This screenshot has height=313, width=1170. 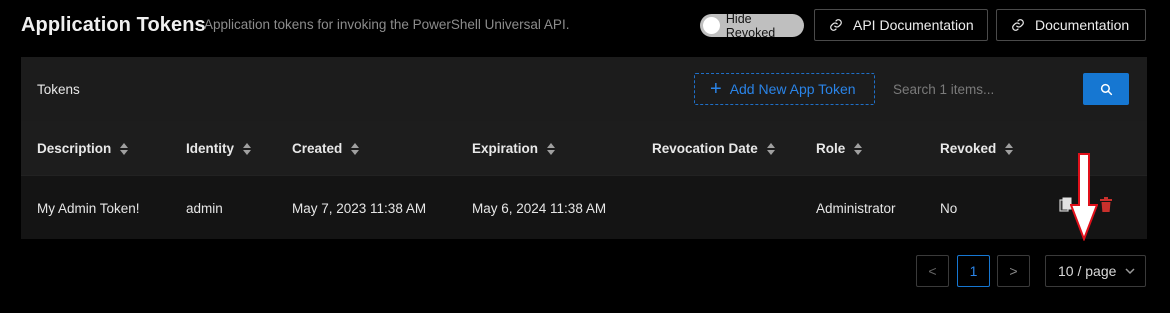 What do you see at coordinates (113, 25) in the screenshot?
I see `page-title: Application Tokens` at bounding box center [113, 25].